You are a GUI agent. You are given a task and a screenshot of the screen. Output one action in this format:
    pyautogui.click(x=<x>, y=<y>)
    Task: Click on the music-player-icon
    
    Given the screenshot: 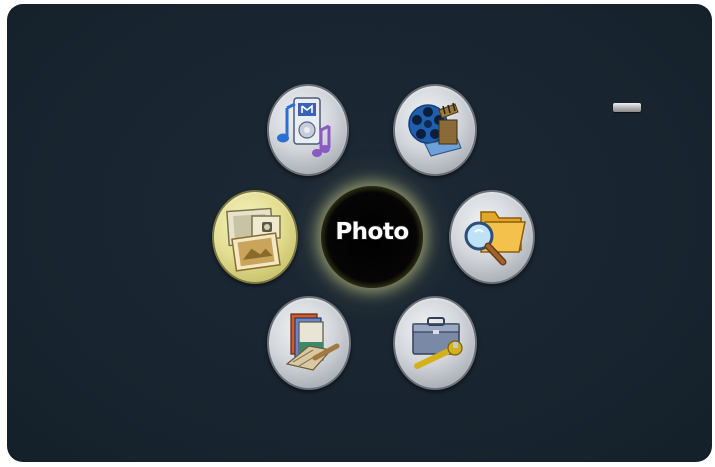 What is the action you would take?
    pyautogui.click(x=304, y=127)
    